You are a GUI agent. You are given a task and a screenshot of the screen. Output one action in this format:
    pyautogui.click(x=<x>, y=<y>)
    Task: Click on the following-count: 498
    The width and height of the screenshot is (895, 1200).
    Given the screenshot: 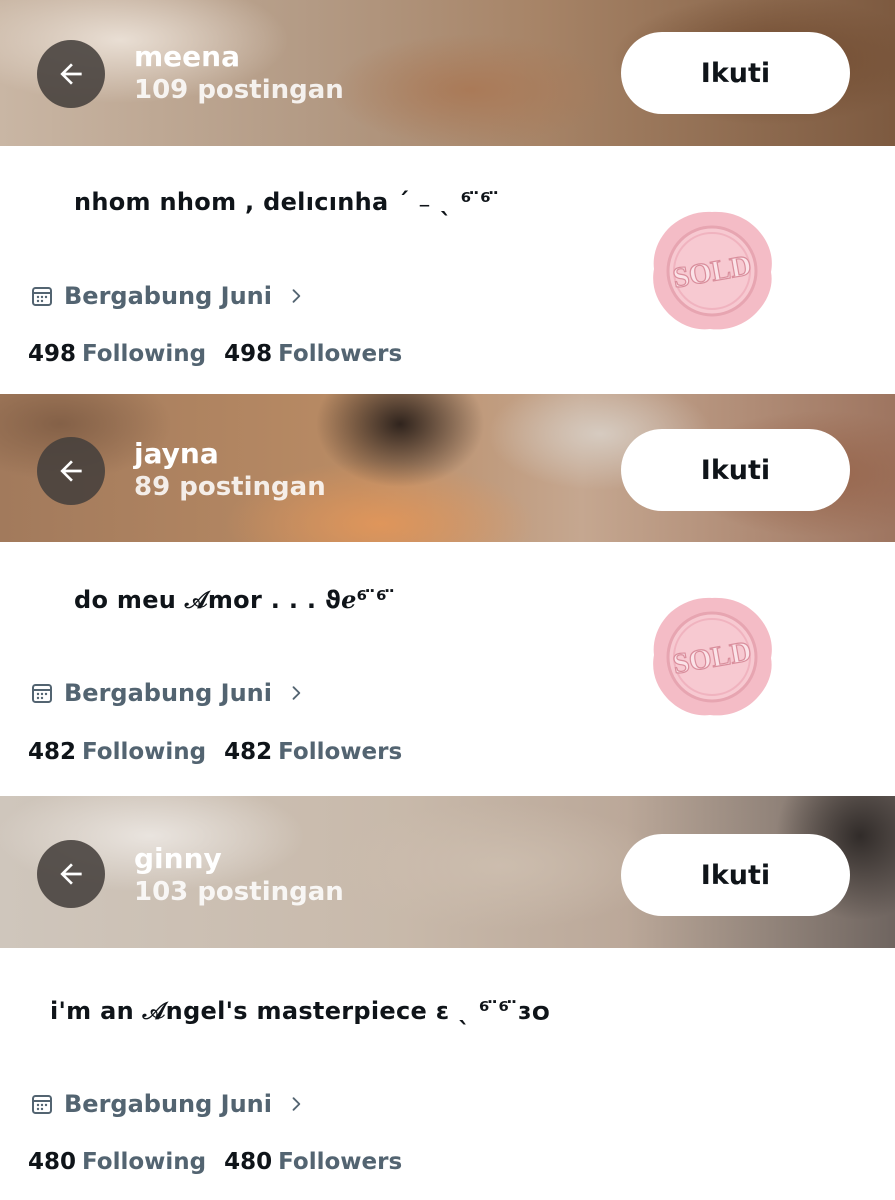 What is the action you would take?
    pyautogui.click(x=52, y=354)
    